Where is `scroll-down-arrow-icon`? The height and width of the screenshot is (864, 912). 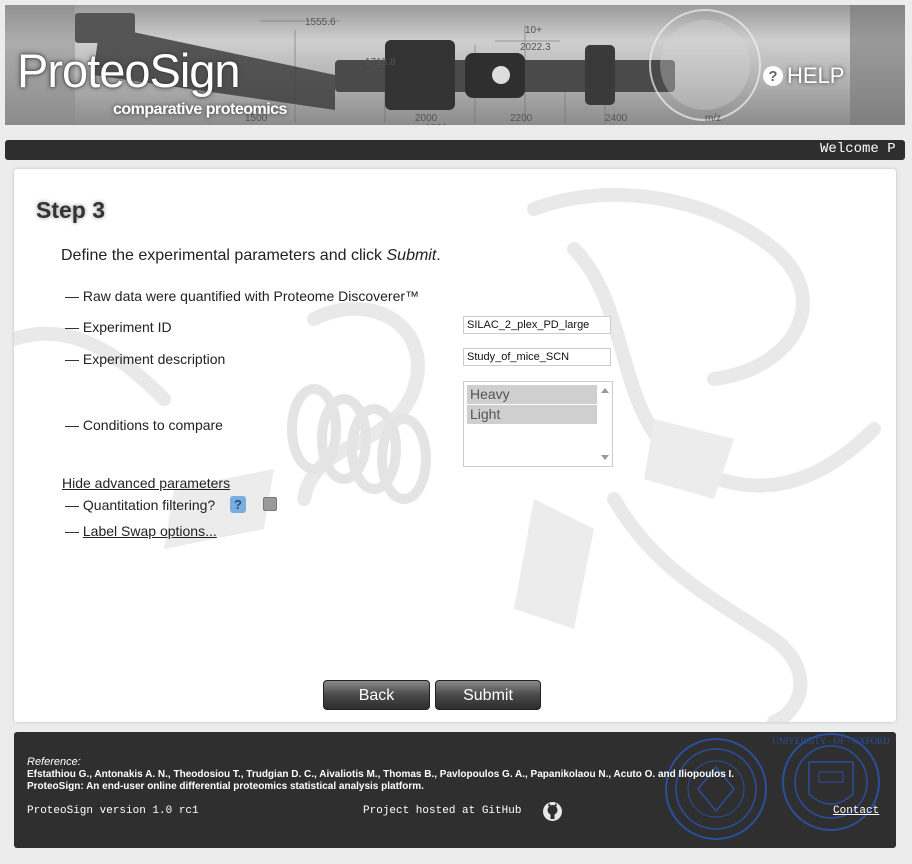 scroll-down-arrow-icon is located at coordinates (605, 457).